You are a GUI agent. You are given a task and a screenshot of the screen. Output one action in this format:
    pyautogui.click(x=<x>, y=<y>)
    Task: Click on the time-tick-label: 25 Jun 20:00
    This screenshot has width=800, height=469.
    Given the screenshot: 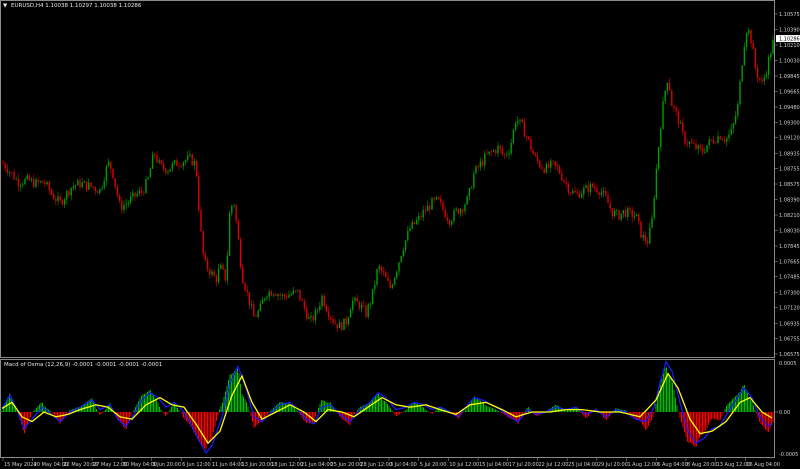 What is the action you would take?
    pyautogui.click(x=347, y=465)
    